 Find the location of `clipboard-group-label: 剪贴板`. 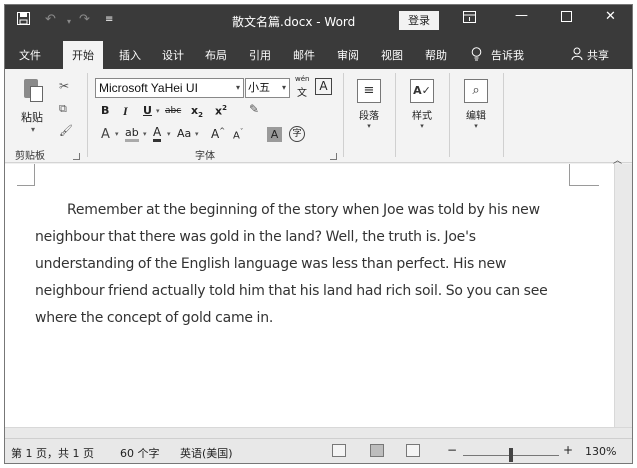

clipboard-group-label: 剪贴板 is located at coordinates (30, 156).